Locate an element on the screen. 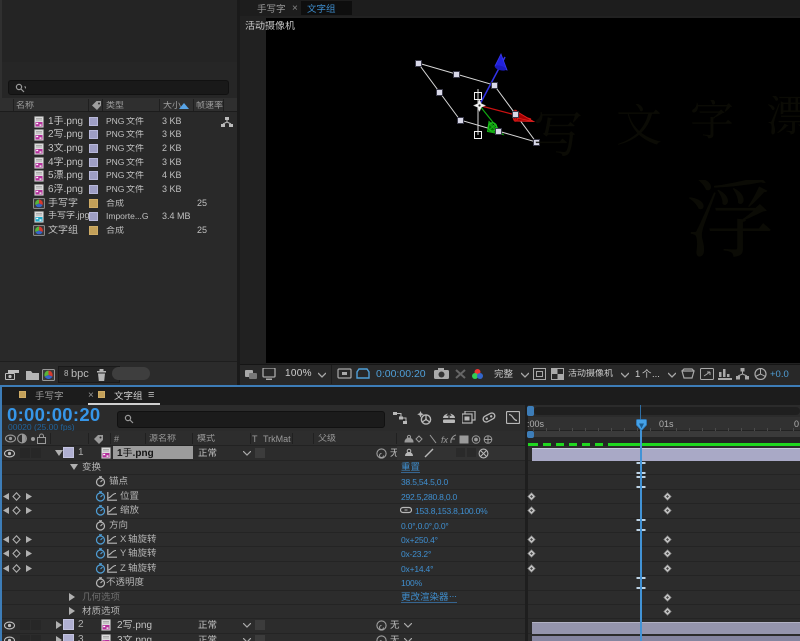 This screenshot has width=800, height=641. svg-text: fx is located at coordinates (445, 440).